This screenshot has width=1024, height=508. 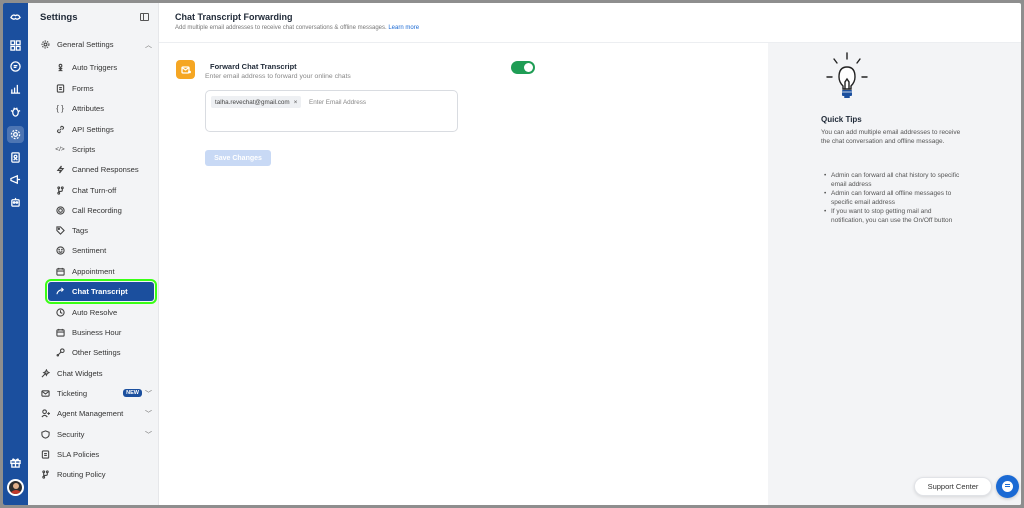 What do you see at coordinates (60, 353) in the screenshot?
I see `wrench-icon` at bounding box center [60, 353].